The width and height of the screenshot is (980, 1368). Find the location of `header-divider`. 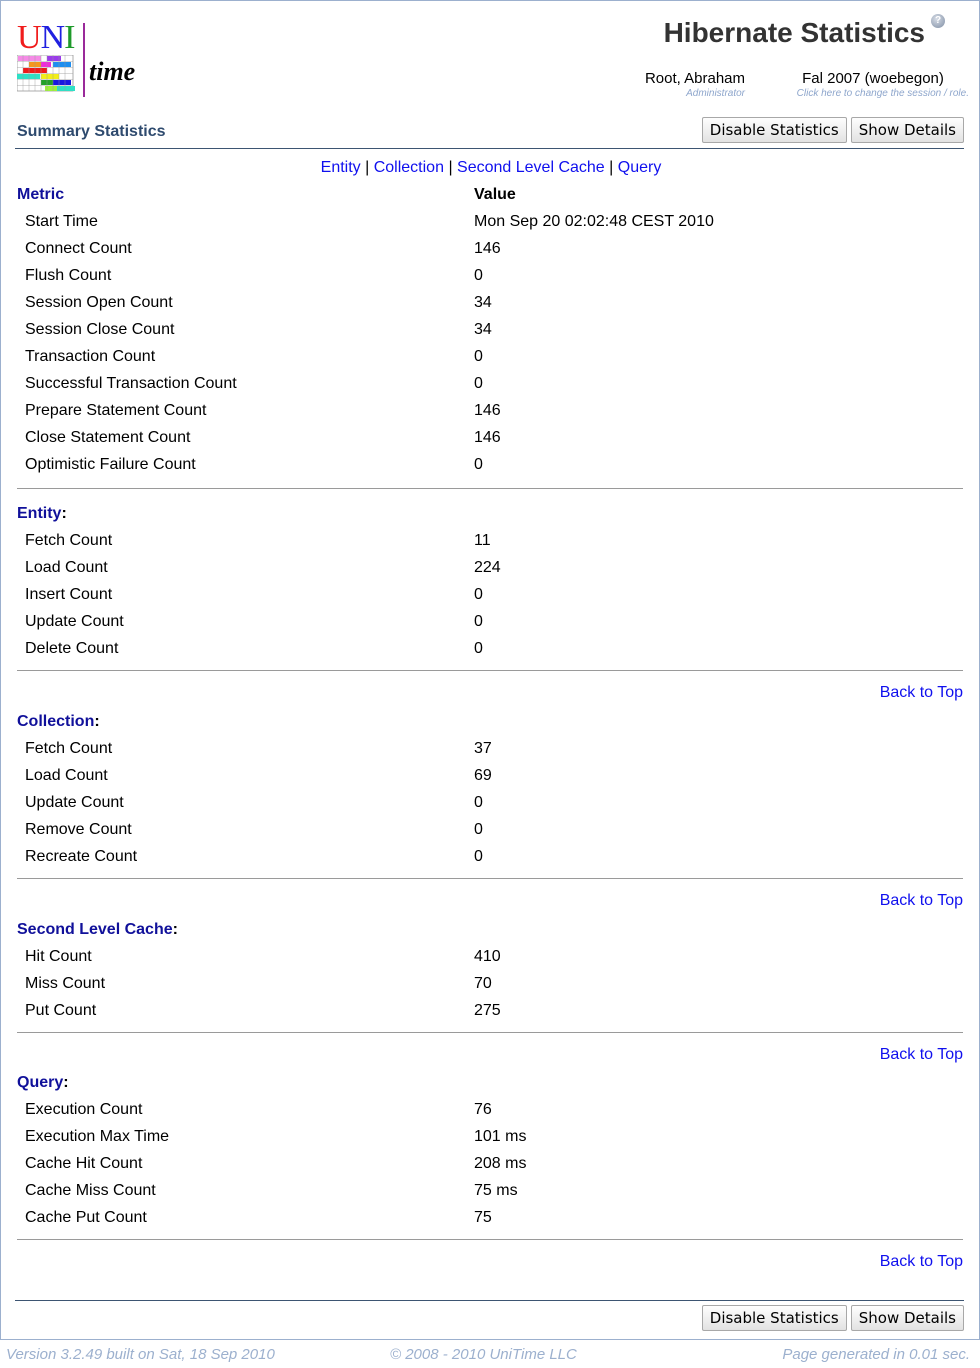

header-divider is located at coordinates (489, 148).